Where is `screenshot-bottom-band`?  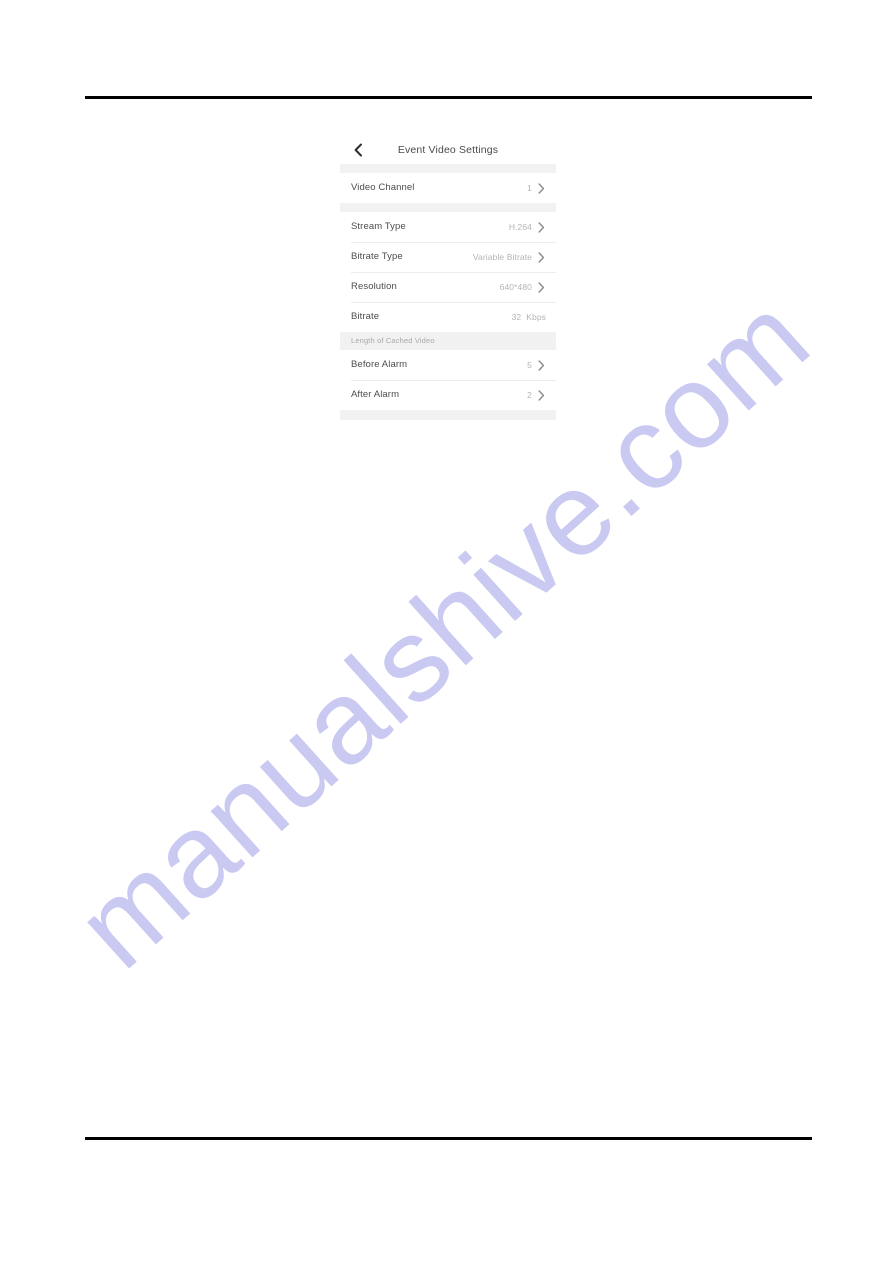
screenshot-bottom-band is located at coordinates (448, 415).